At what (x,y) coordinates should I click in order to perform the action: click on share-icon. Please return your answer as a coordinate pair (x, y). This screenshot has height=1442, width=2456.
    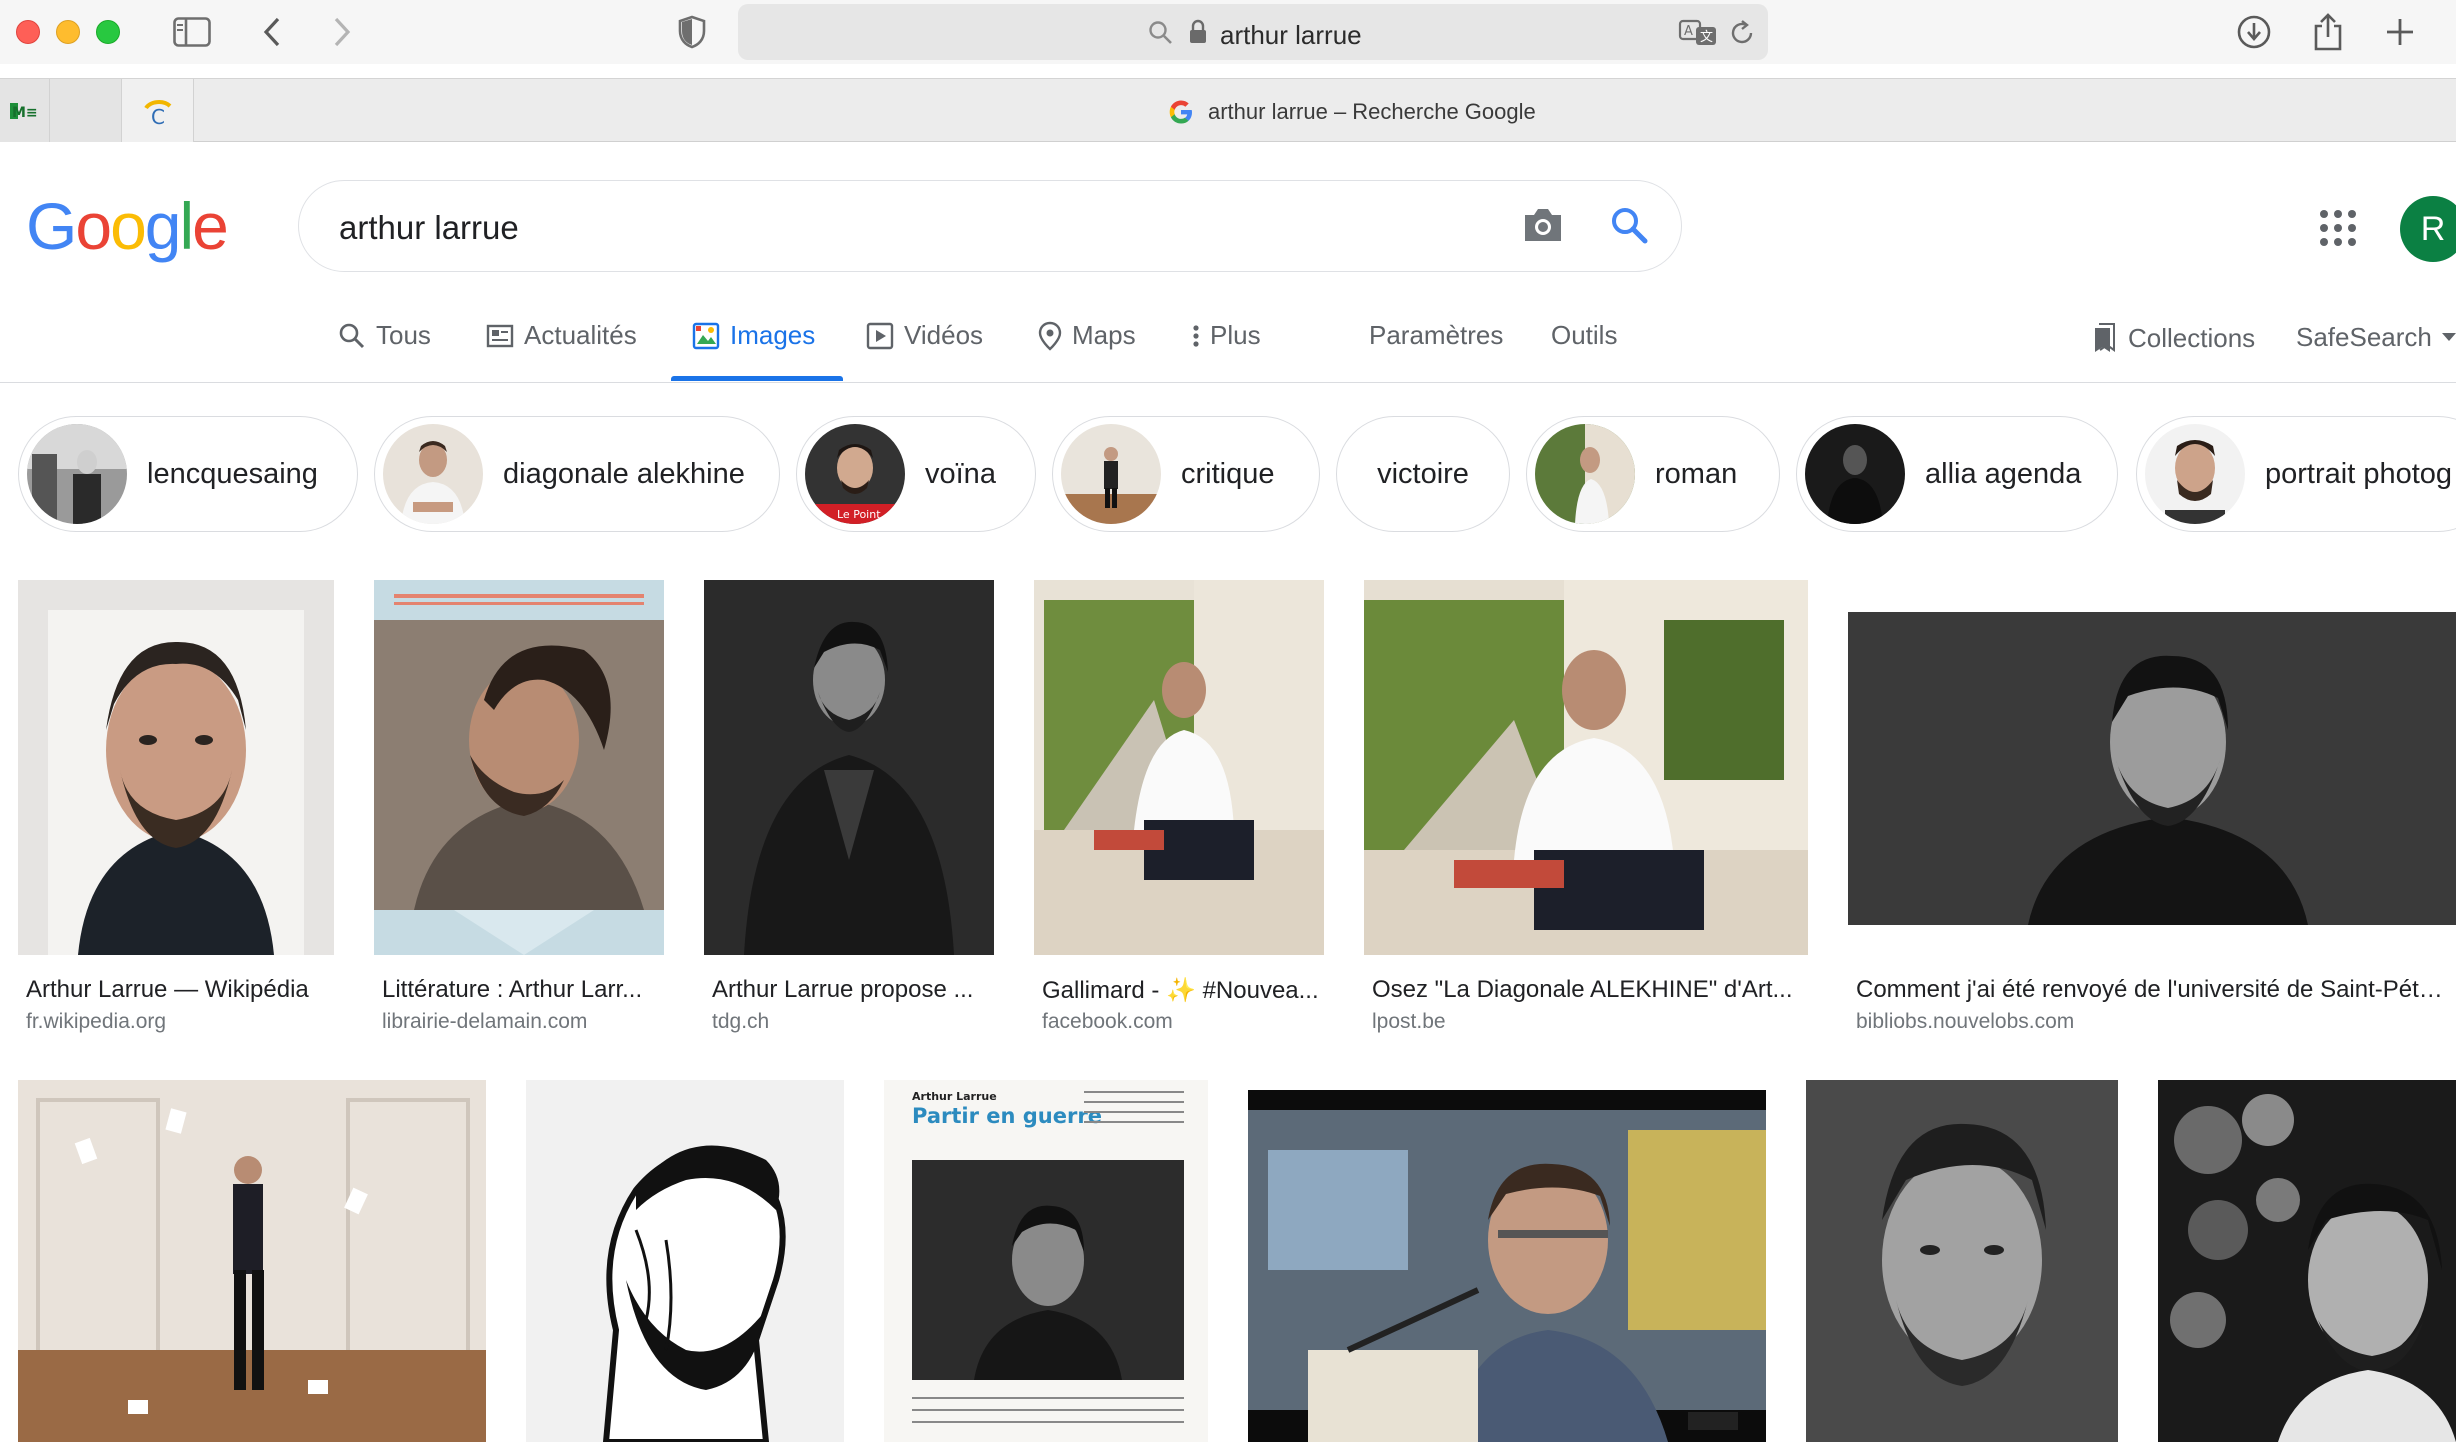
    Looking at the image, I should click on (2328, 32).